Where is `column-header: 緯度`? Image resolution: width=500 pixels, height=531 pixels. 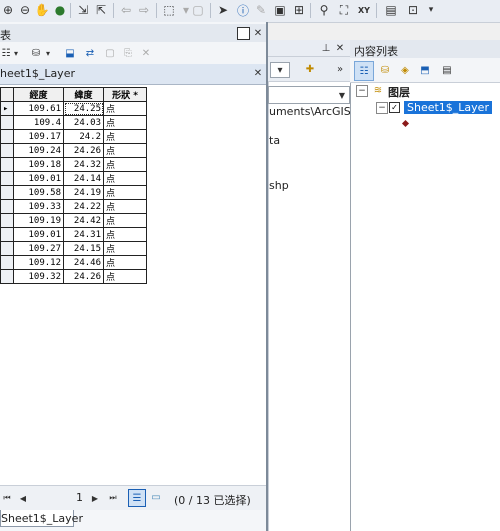
column-header: 緯度 is located at coordinates (83, 94).